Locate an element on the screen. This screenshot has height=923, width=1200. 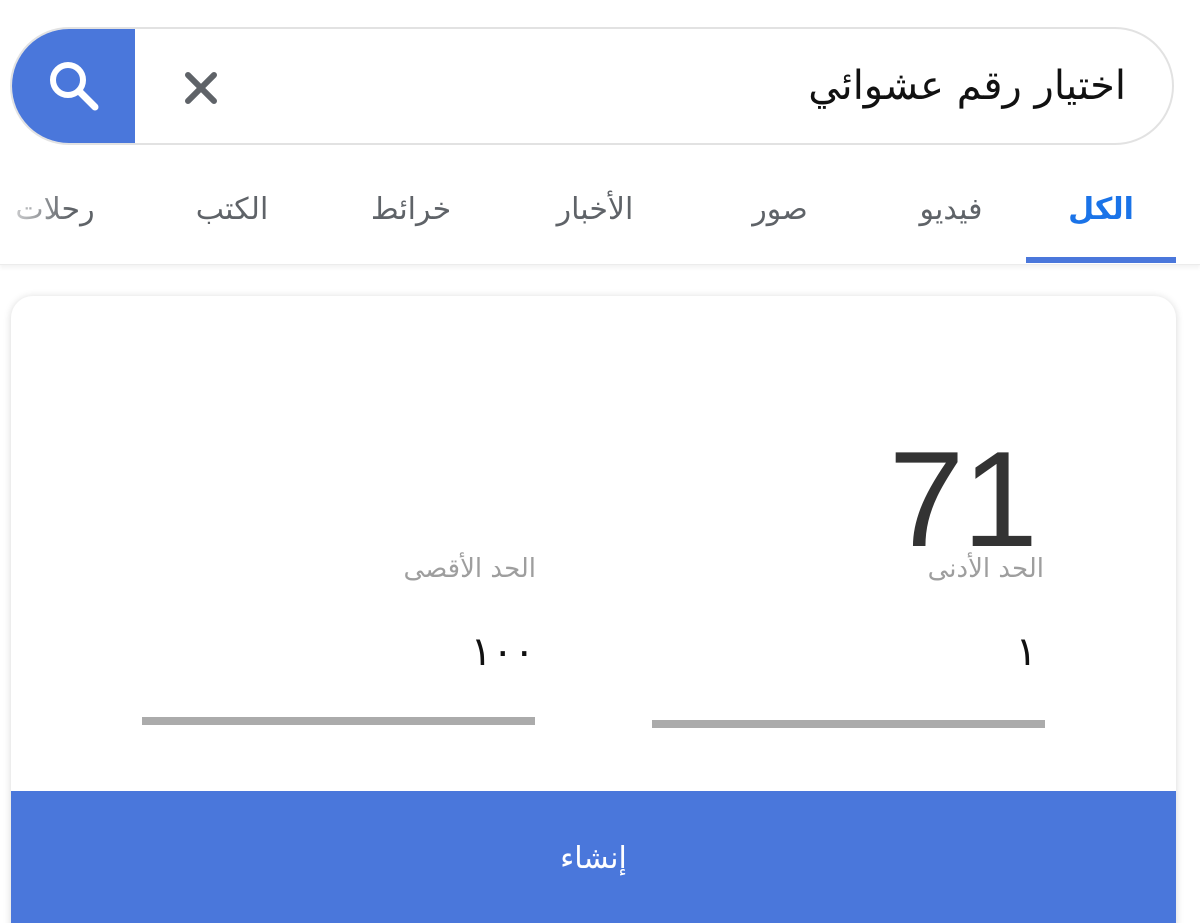
tab-videos: فيديو is located at coordinates (951, 218).